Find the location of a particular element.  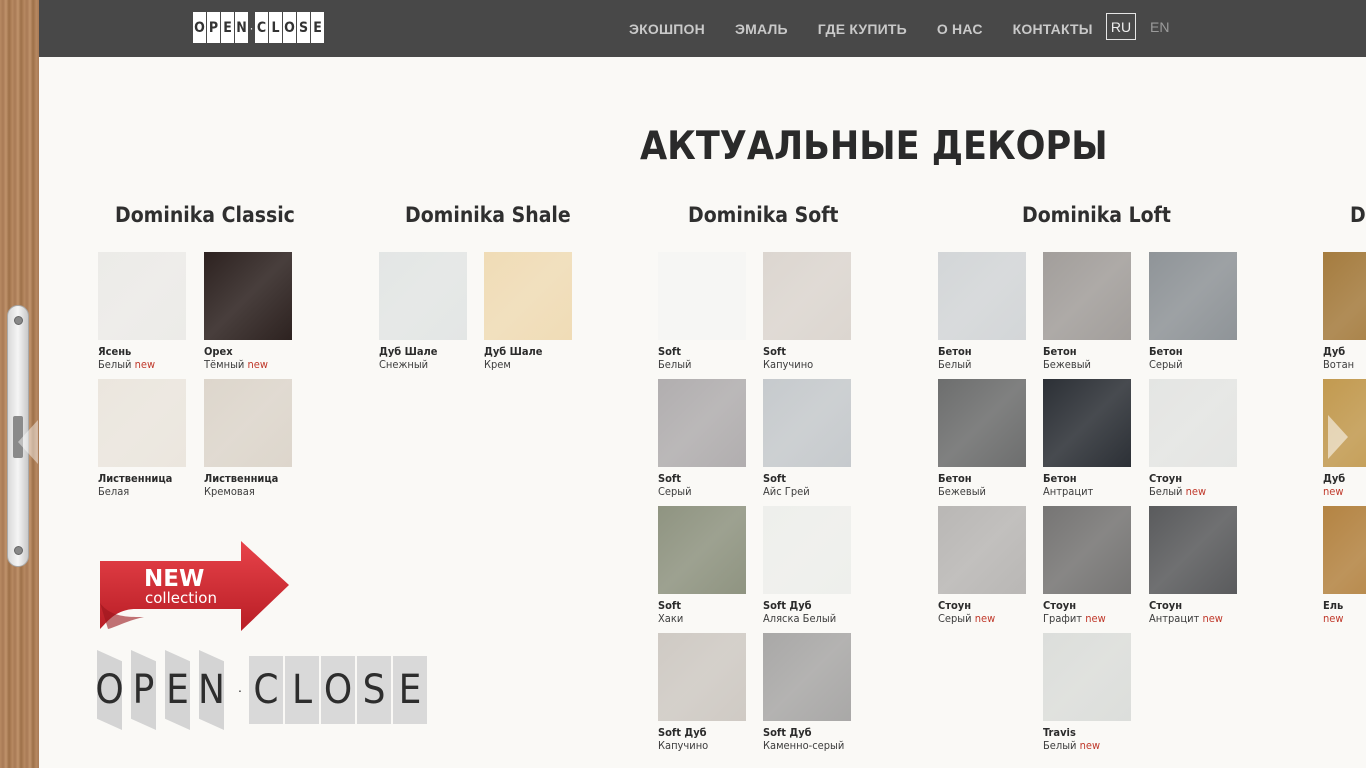

lang-en-button: EN is located at coordinates (1159, 27).